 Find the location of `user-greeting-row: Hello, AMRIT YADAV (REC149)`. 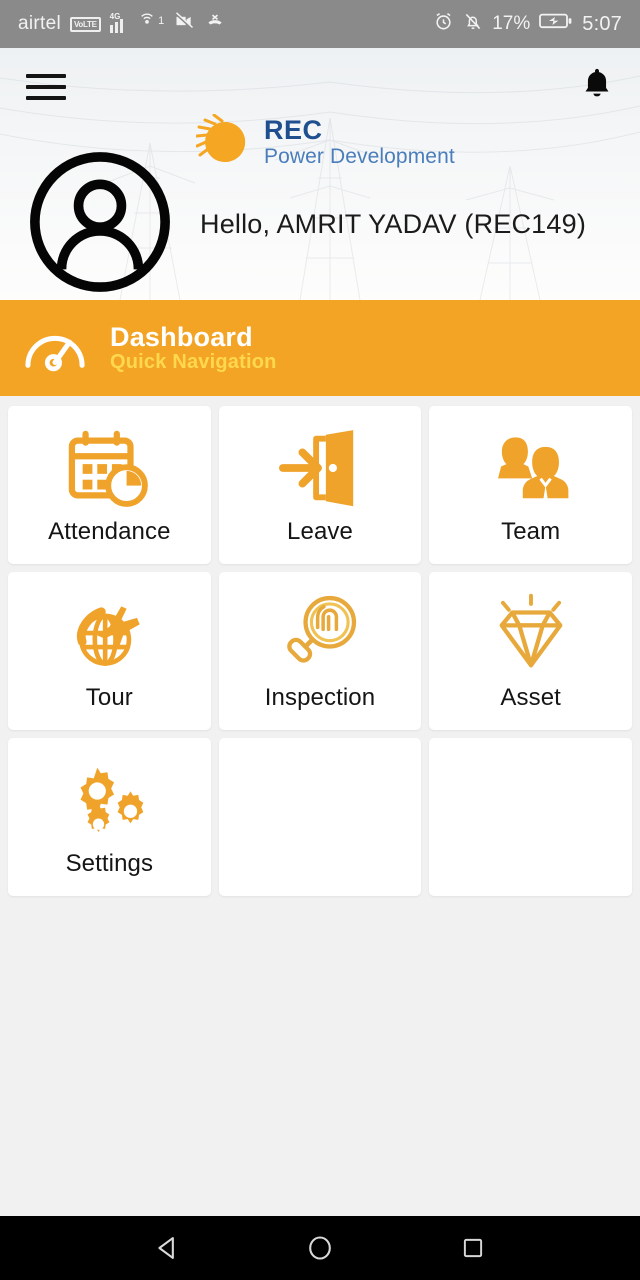

user-greeting-row: Hello, AMRIT YADAV (REC149) is located at coordinates (320, 224).